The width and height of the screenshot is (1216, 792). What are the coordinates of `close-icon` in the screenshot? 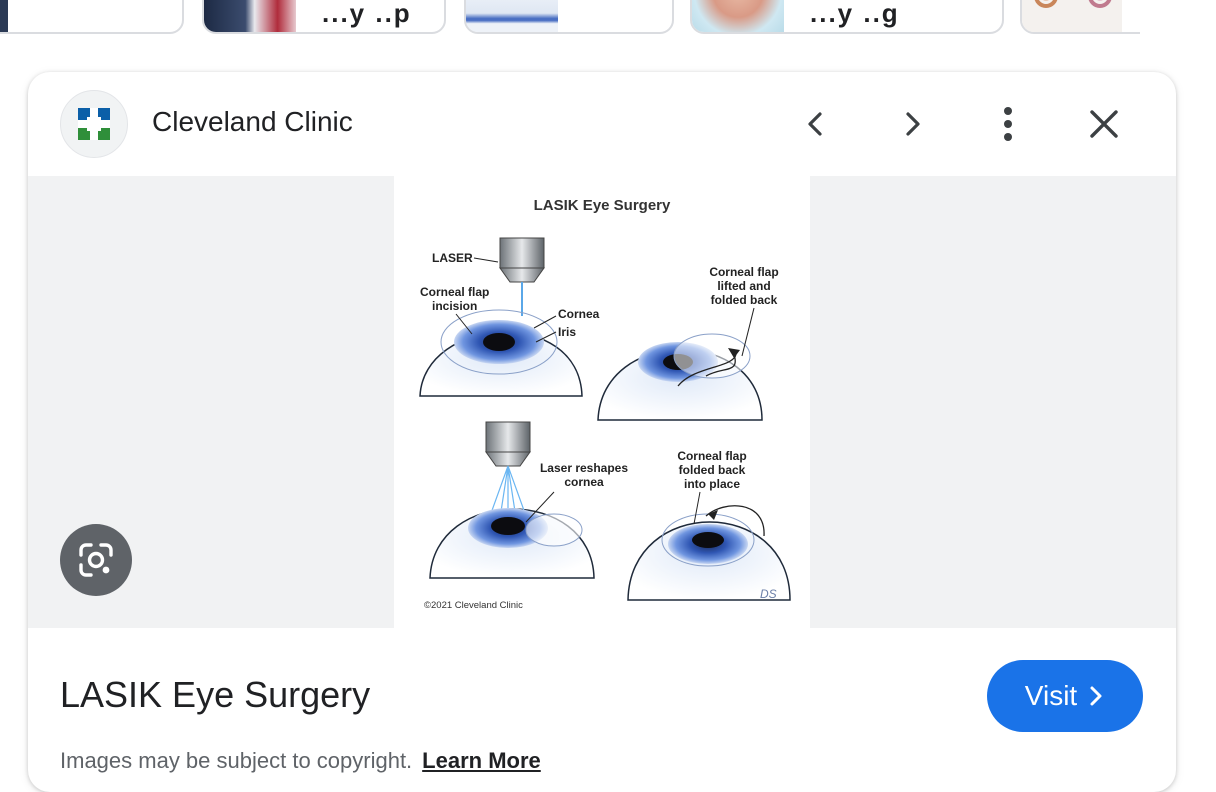 It's located at (1104, 124).